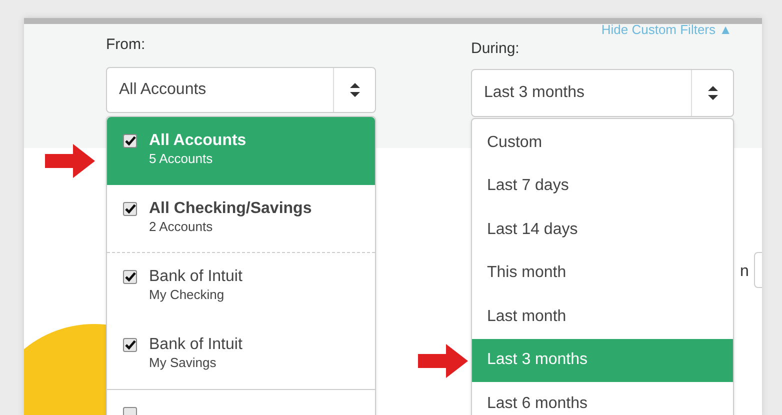  Describe the element at coordinates (241, 89) in the screenshot. I see `account-select: All Accounts` at that location.